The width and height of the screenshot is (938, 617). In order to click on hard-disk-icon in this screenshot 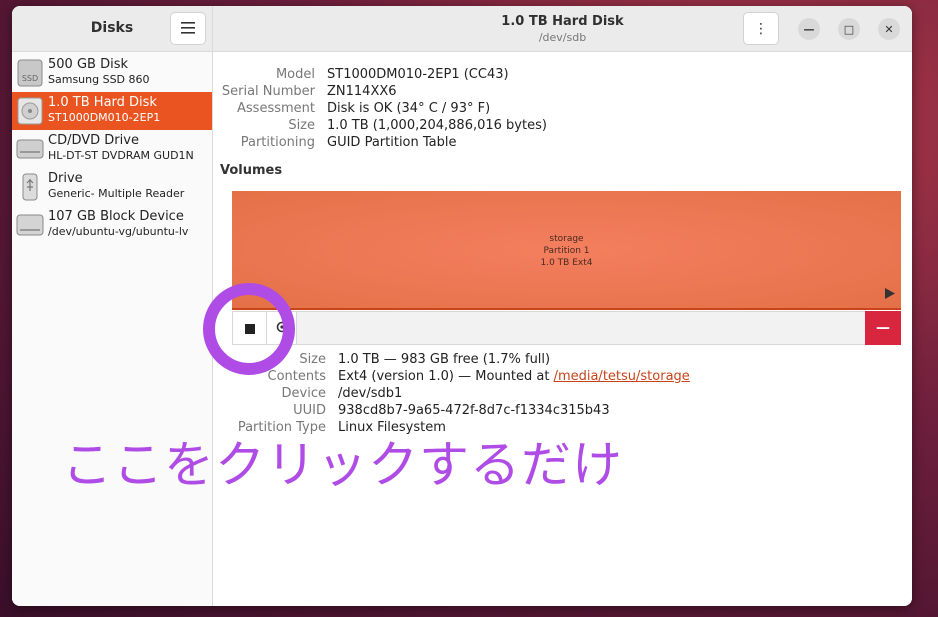, I will do `click(30, 111)`.